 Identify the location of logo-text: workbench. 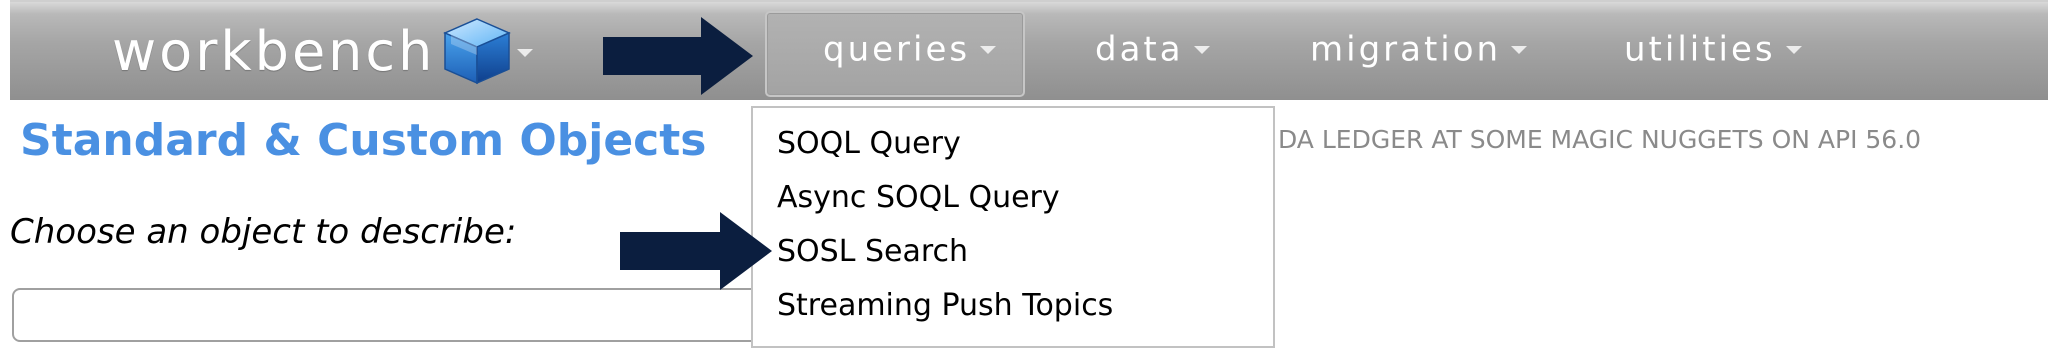
(274, 51).